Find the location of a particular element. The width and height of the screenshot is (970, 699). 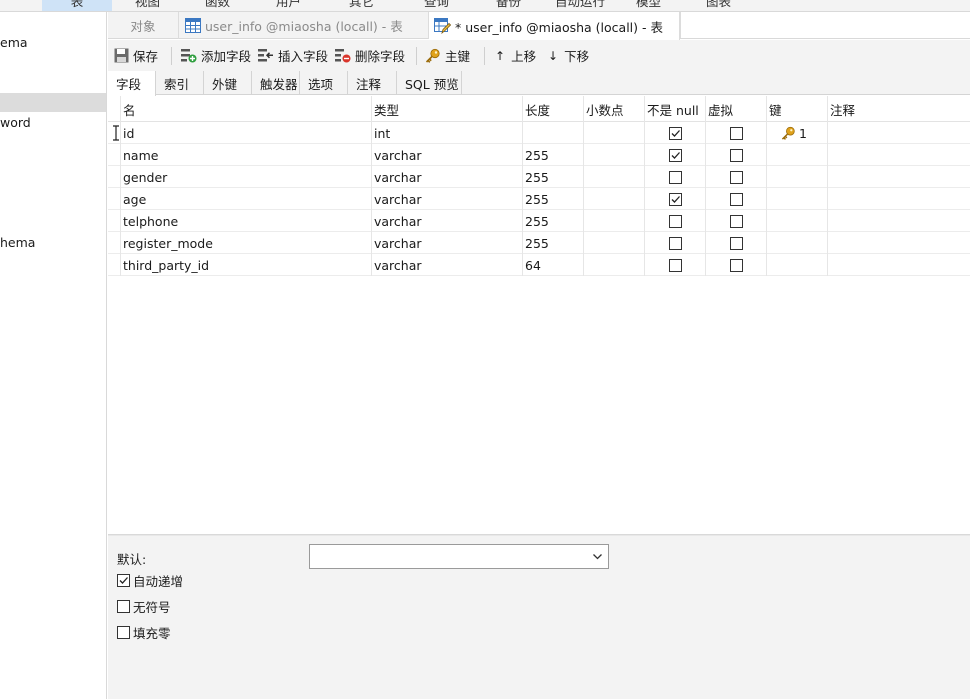

subtab-triggers: 触发器 is located at coordinates (276, 83).